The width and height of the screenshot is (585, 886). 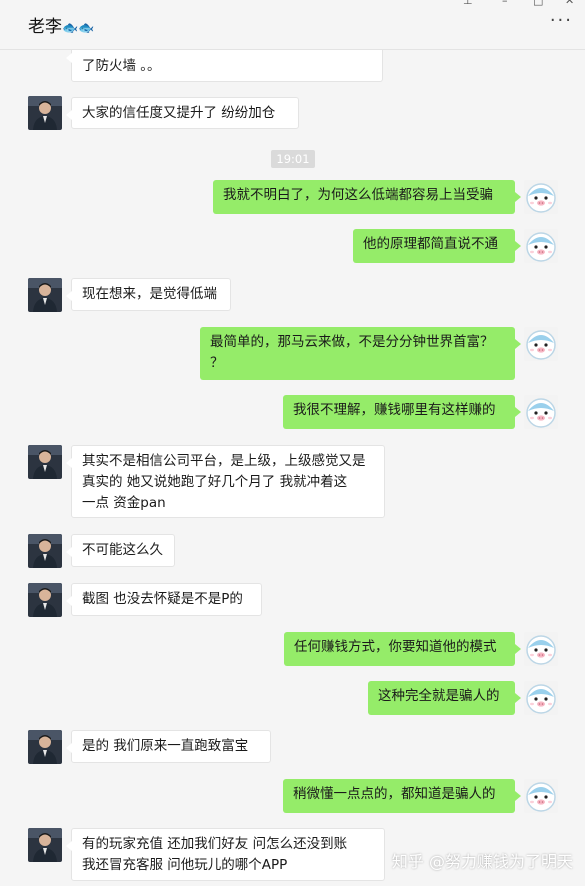 I want to click on incoming-bubble: 了防火墙 。。, so click(x=224, y=66).